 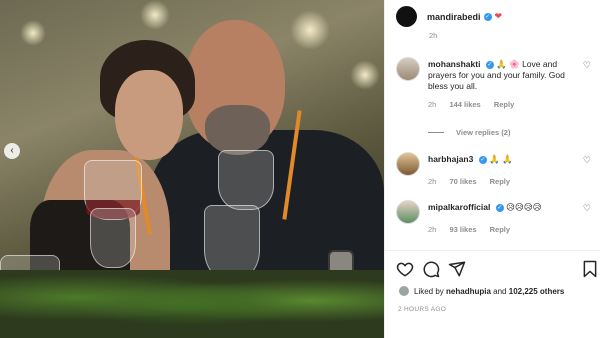 I want to click on comment-text: 🙏 🙏, so click(x=501, y=159).